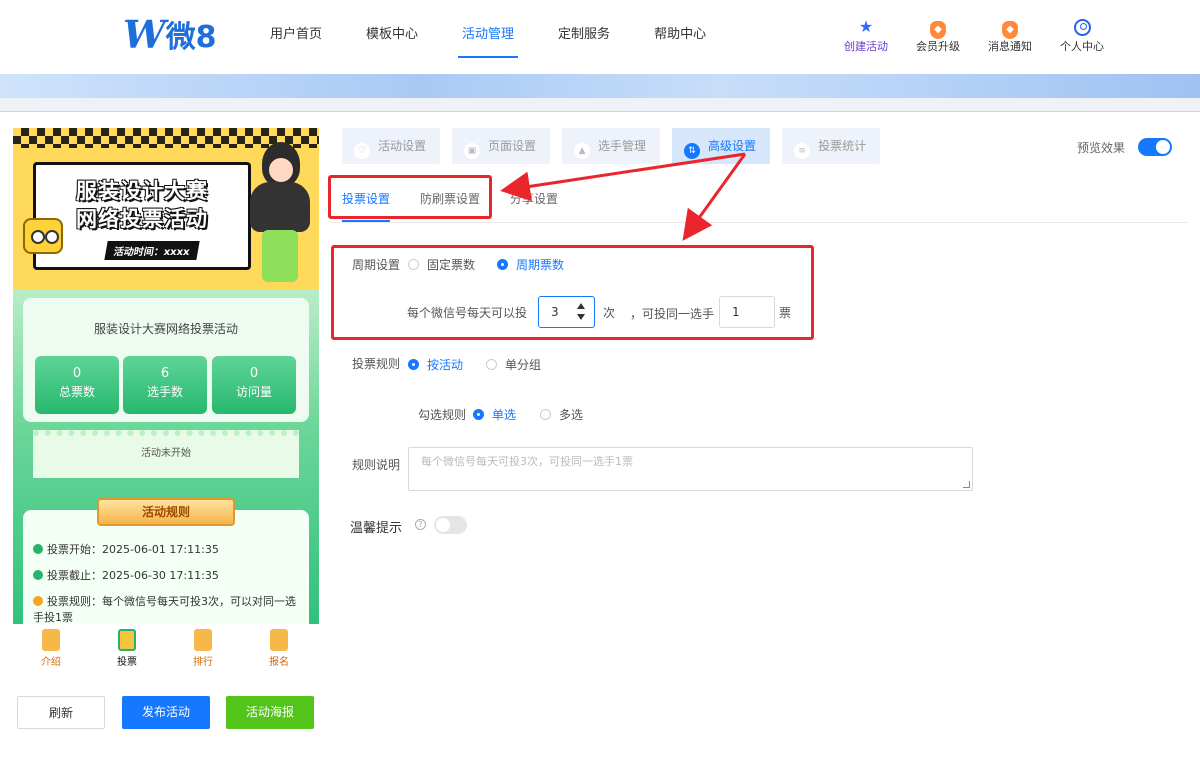 This screenshot has height=759, width=1200. Describe the element at coordinates (802, 151) in the screenshot. I see `list-icon: ≡` at that location.